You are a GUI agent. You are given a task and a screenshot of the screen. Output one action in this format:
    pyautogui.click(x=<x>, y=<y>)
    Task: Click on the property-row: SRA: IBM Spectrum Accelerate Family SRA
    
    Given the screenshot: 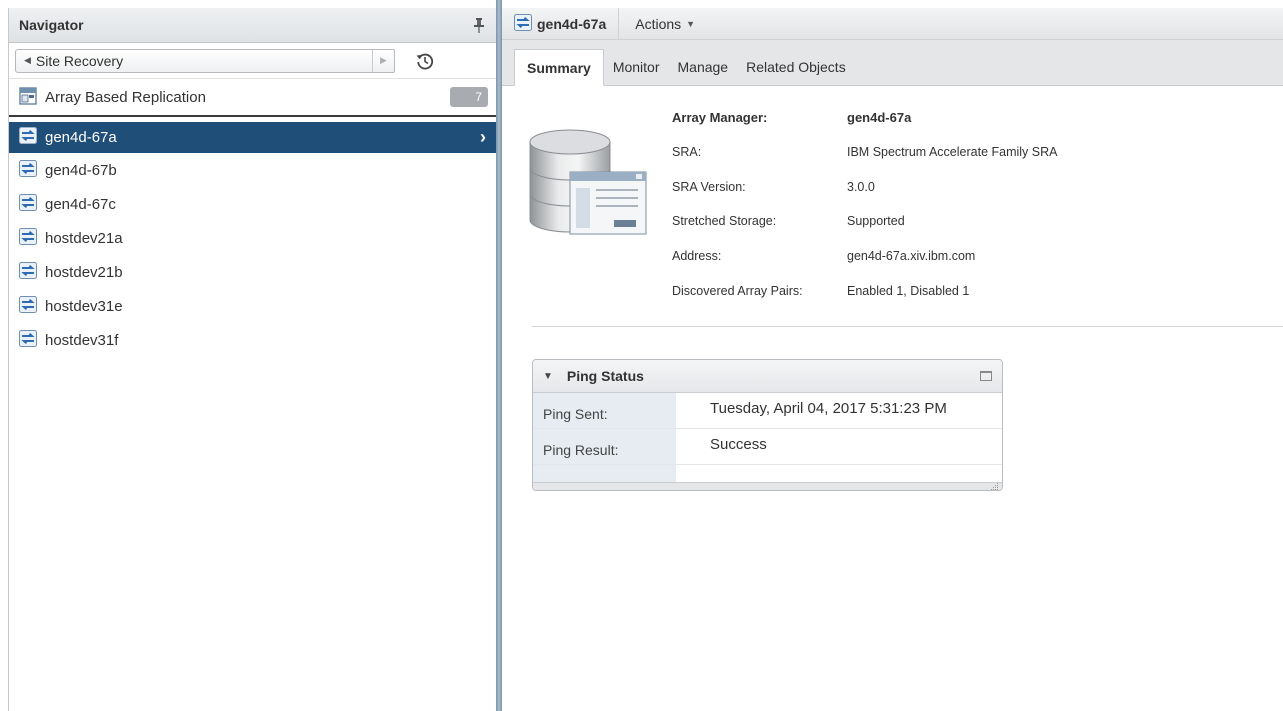 What is the action you would take?
    pyautogui.click(x=864, y=152)
    